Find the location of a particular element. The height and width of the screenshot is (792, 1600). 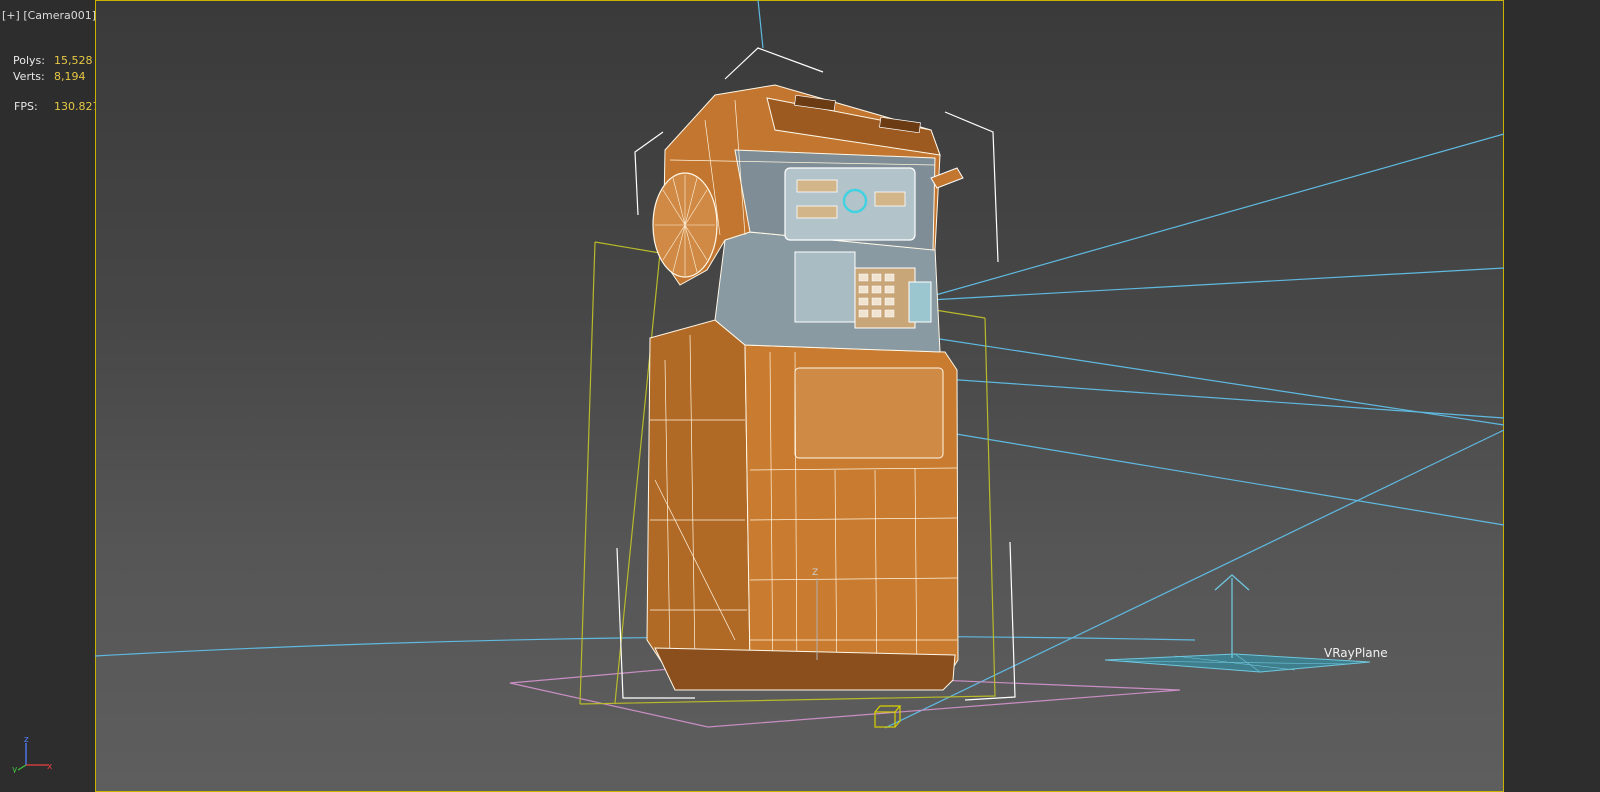

viewport-menu-button: [+] is located at coordinates (11, 15).